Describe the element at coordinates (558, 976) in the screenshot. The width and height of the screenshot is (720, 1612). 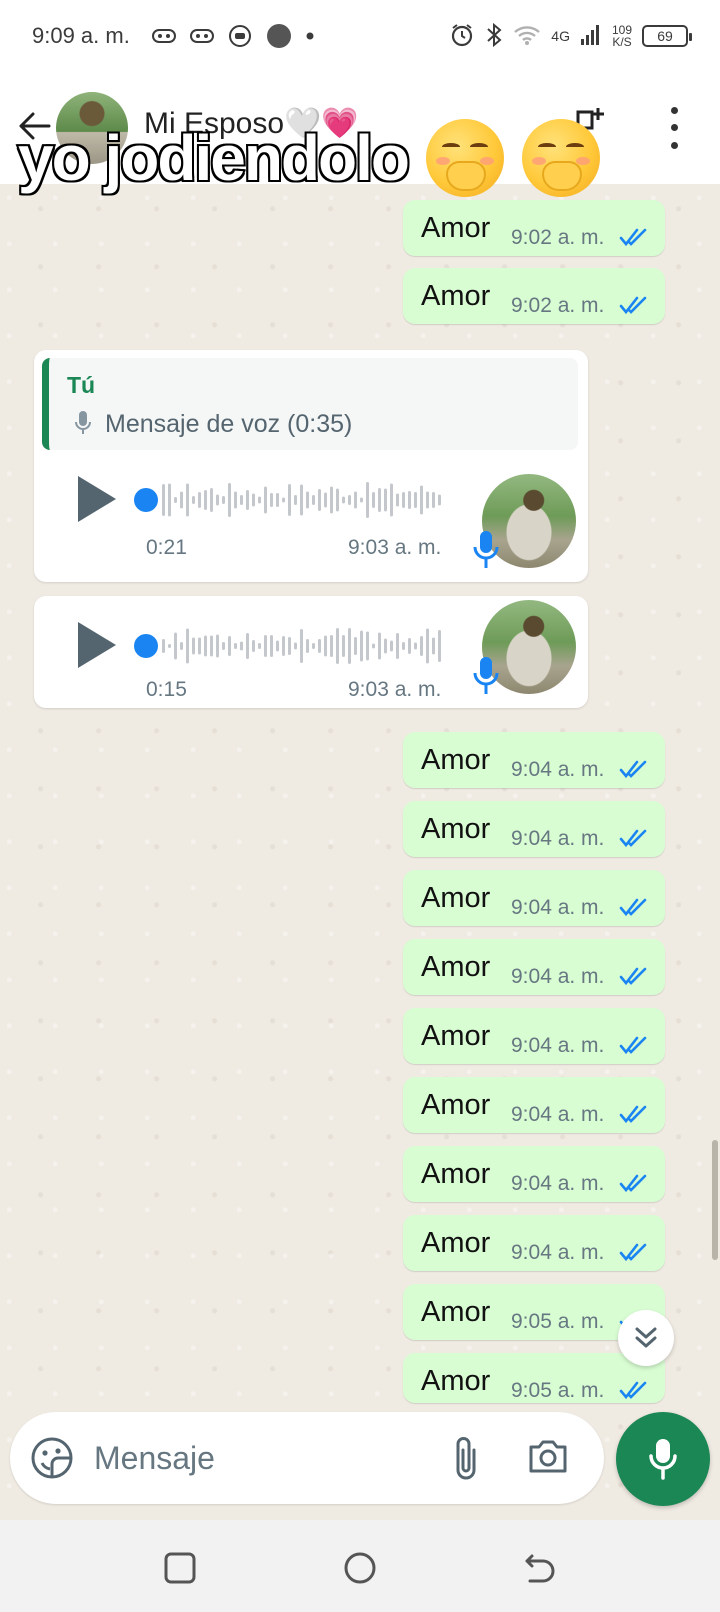
I see `message-time: 9:04 a. m.` at that location.